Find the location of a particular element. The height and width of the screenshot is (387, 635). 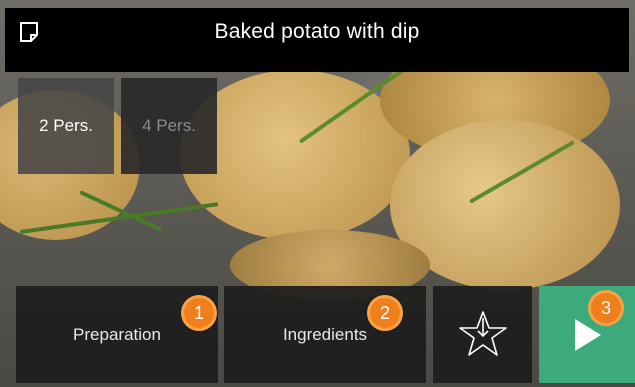

preparation-label: Preparation is located at coordinates (117, 334).